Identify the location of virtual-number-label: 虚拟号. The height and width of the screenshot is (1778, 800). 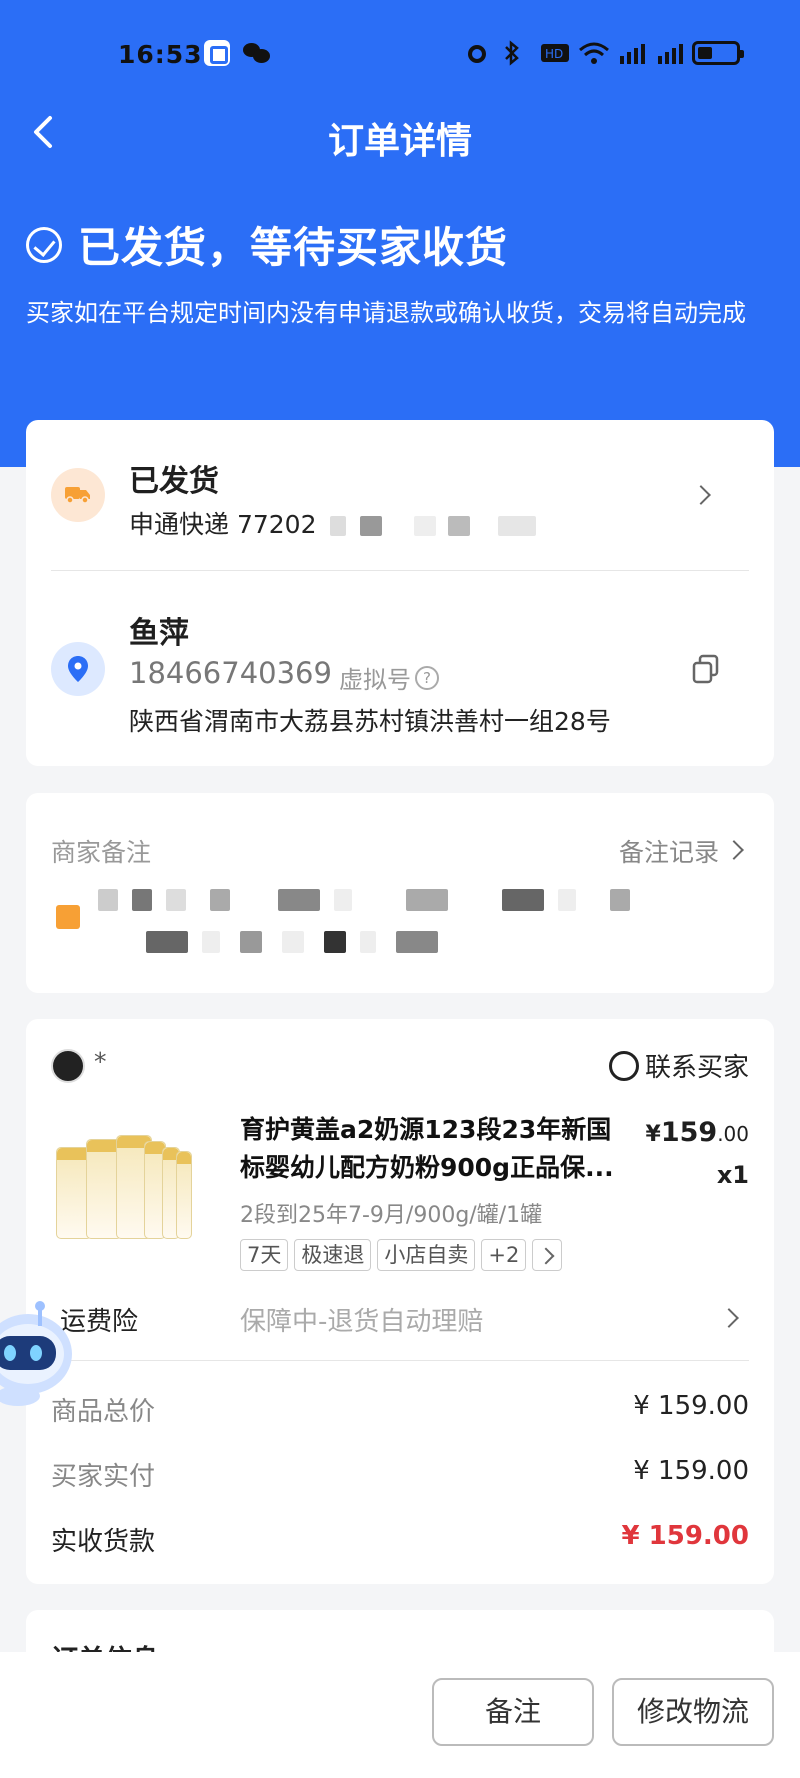
(375, 680).